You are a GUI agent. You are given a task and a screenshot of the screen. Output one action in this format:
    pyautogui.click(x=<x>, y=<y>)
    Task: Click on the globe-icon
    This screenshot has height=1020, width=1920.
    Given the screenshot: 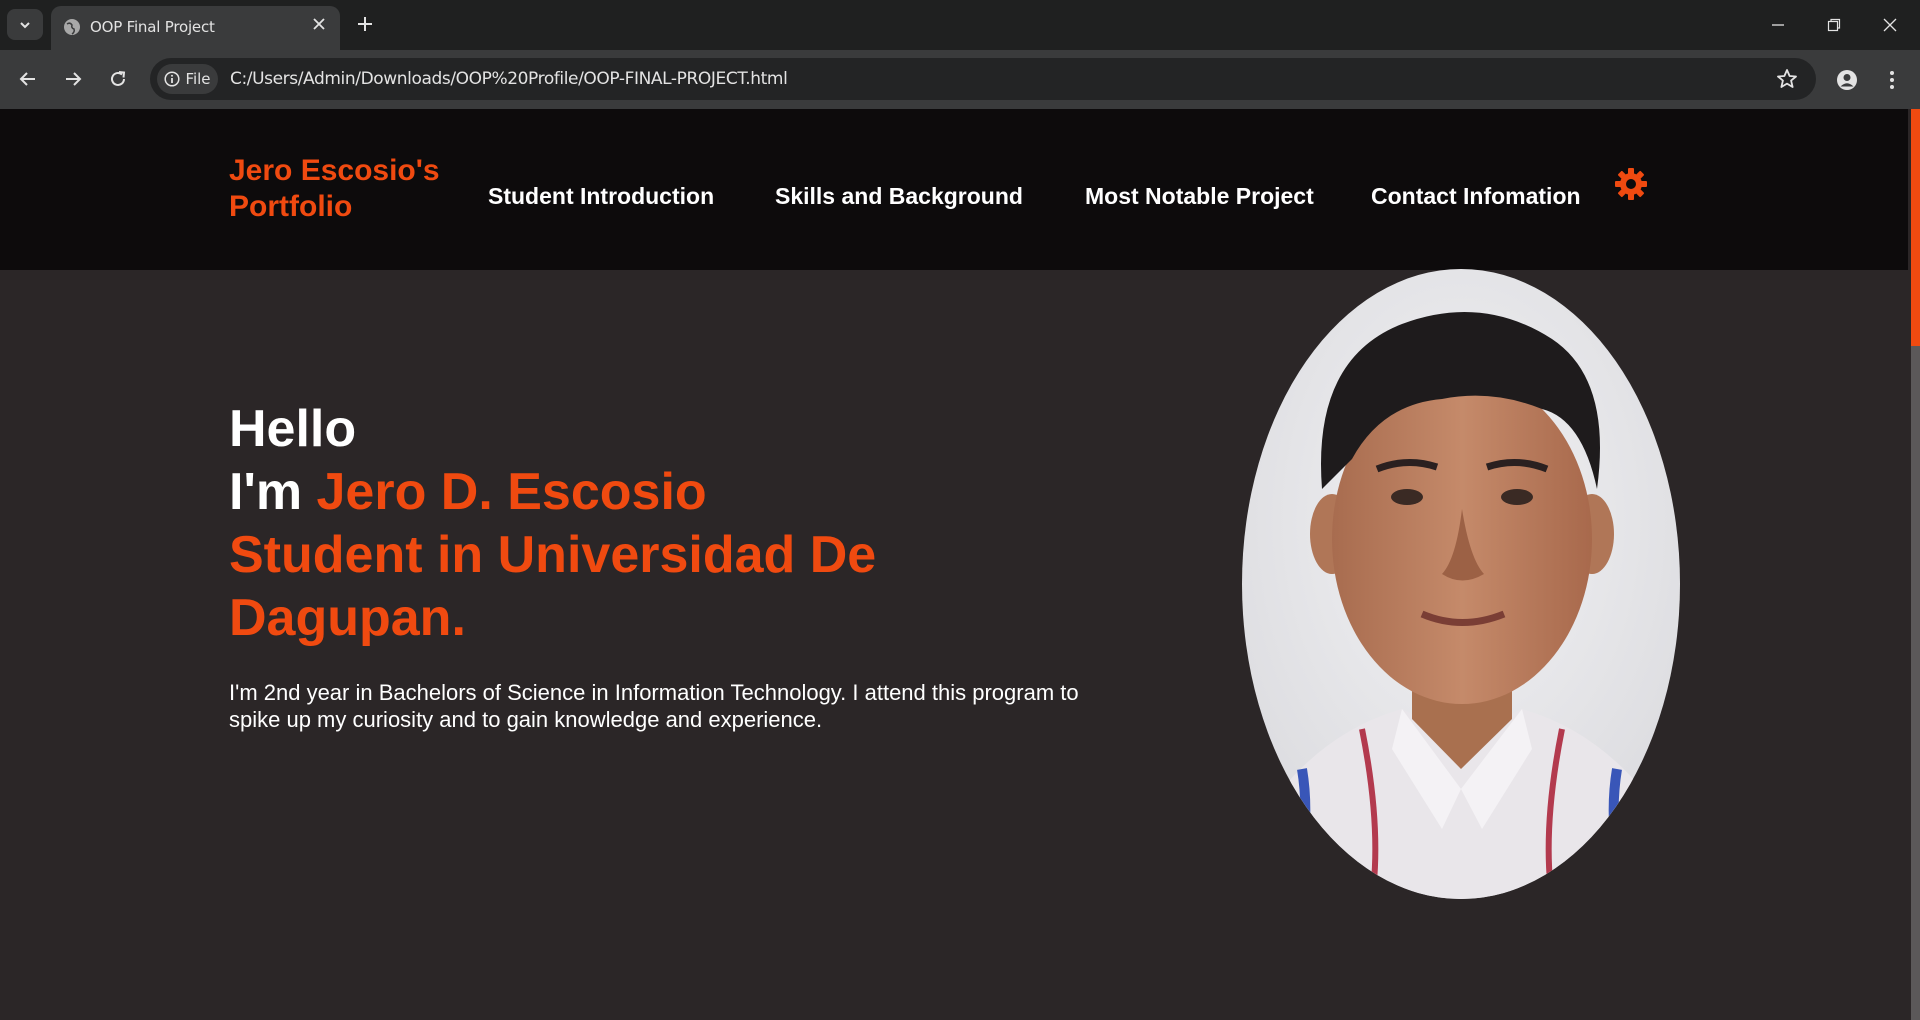 What is the action you would take?
    pyautogui.click(x=72, y=27)
    